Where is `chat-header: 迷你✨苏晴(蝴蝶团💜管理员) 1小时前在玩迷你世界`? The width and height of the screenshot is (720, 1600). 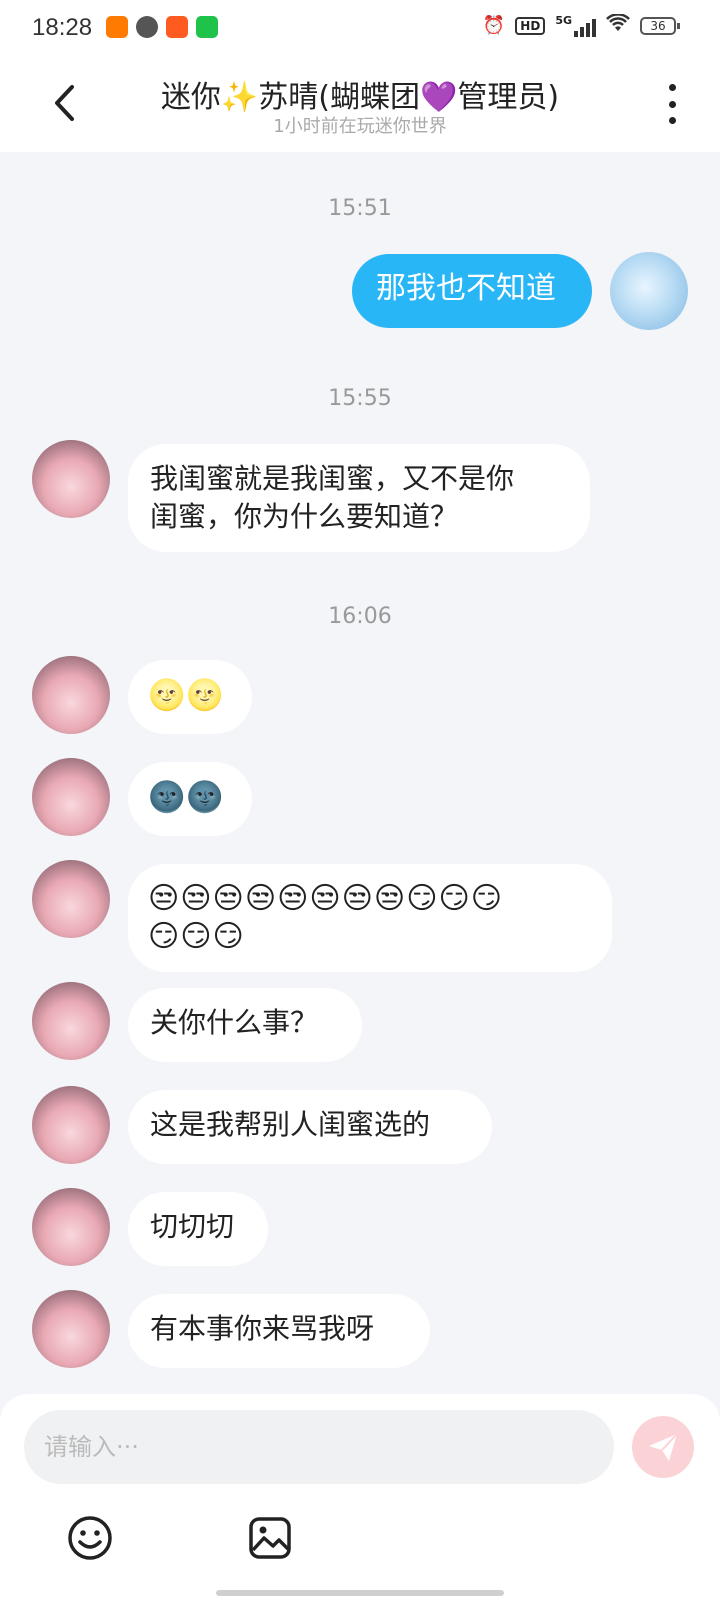
chat-header: 迷你✨苏晴(蝴蝶团💜管理员) 1小时前在玩迷你世界 is located at coordinates (360, 104).